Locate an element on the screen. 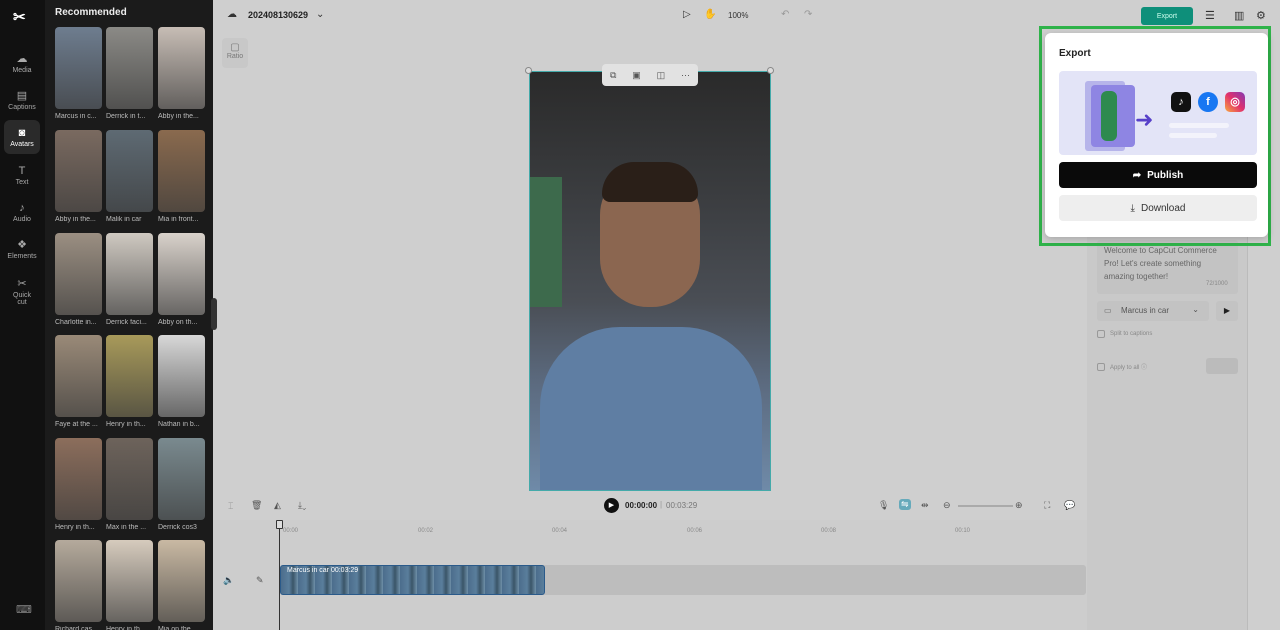  apply-all-row: Apply to all ⓘ is located at coordinates (1122, 366).